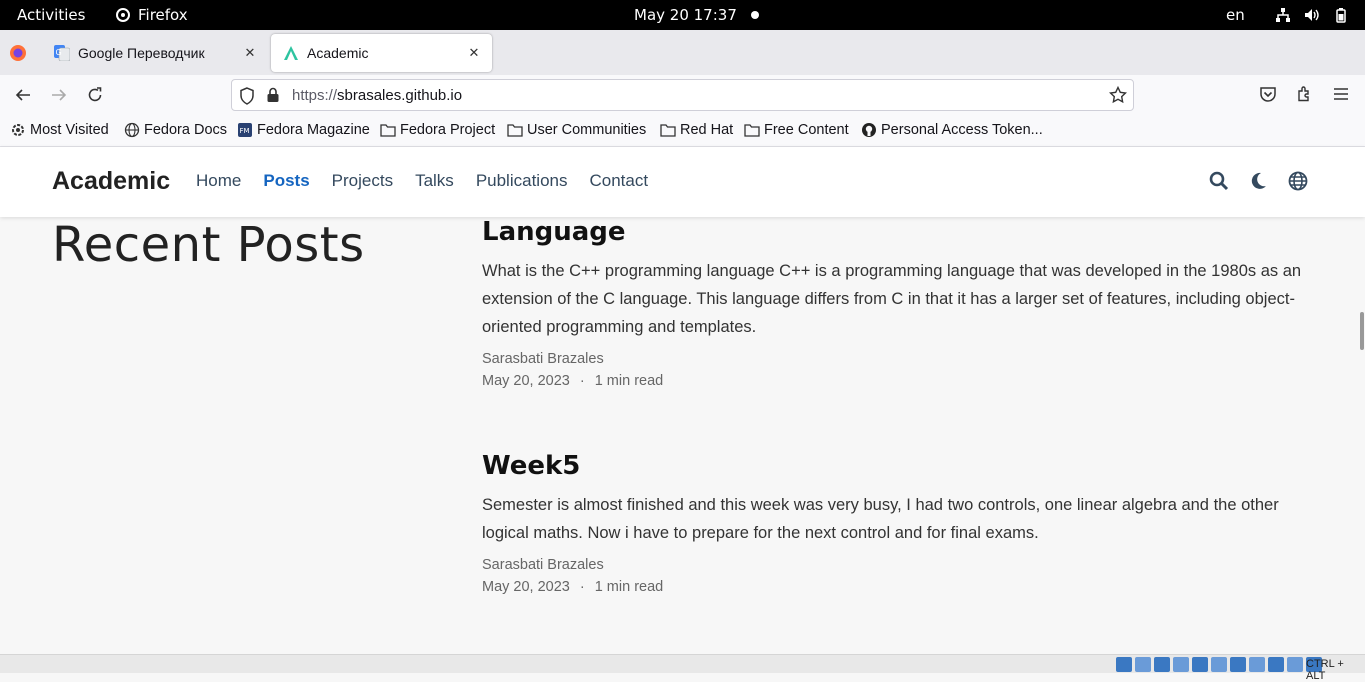 This screenshot has width=1365, height=682. What do you see at coordinates (273, 97) in the screenshot?
I see `lock-icon` at bounding box center [273, 97].